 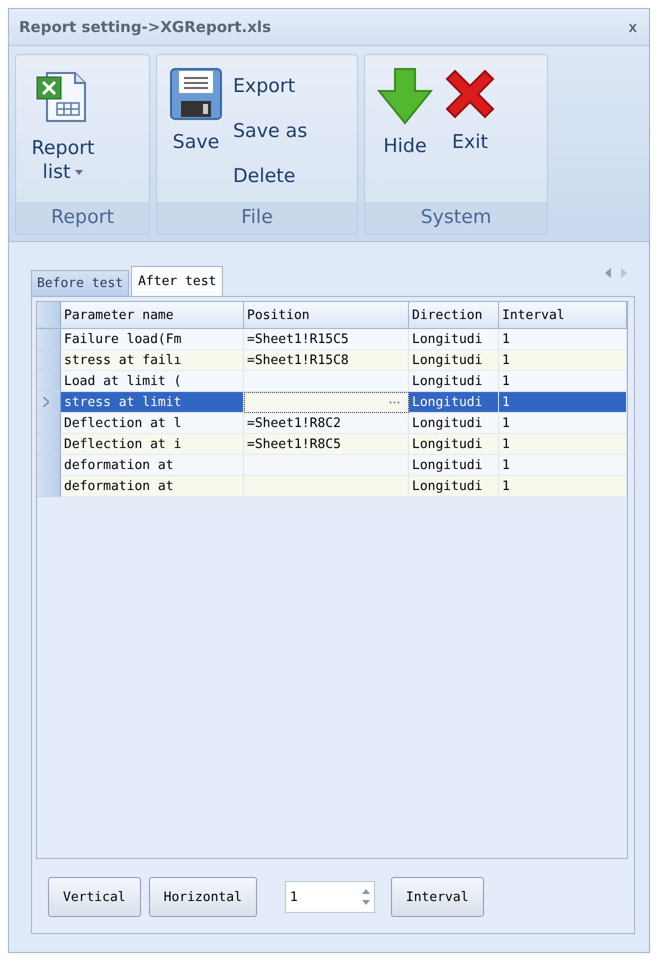 What do you see at coordinates (394, 402) in the screenshot?
I see `ellipsis-icon` at bounding box center [394, 402].